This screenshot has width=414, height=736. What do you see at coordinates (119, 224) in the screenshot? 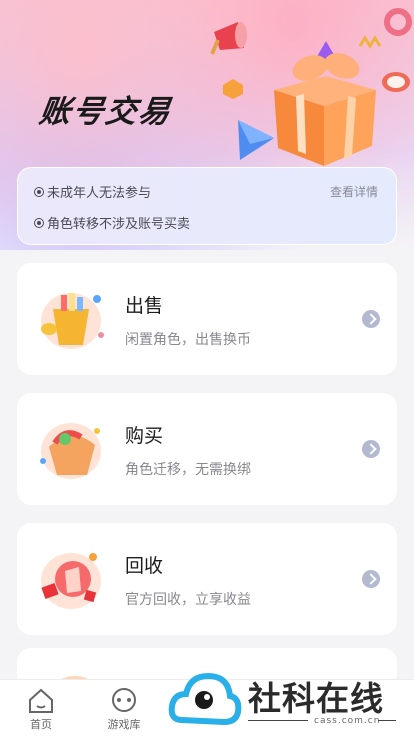
I see `notice-text-transfer: 角色转移不涉及账号买卖` at bounding box center [119, 224].